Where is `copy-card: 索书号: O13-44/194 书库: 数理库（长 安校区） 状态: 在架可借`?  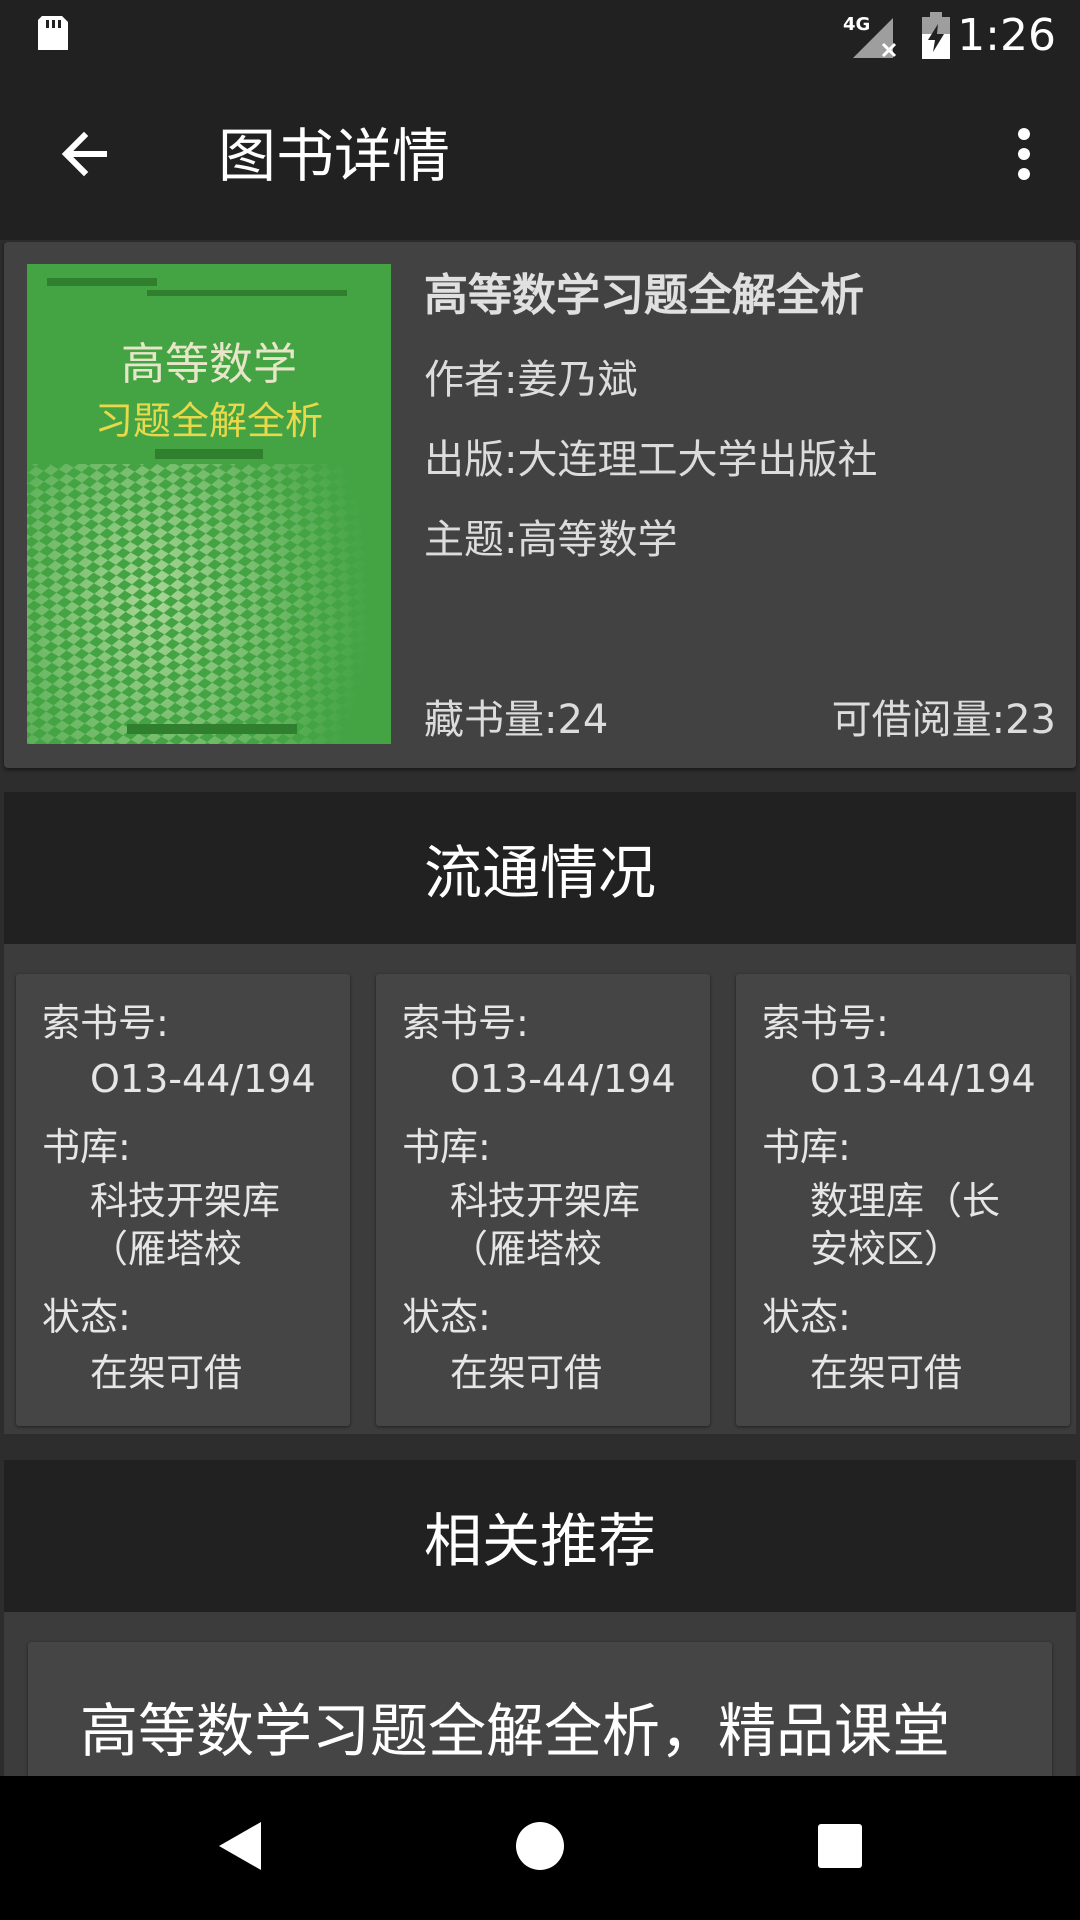
copy-card: 索书号: O13-44/194 书库: 数理库（长 安校区） 状态: 在架可借 is located at coordinates (903, 1200).